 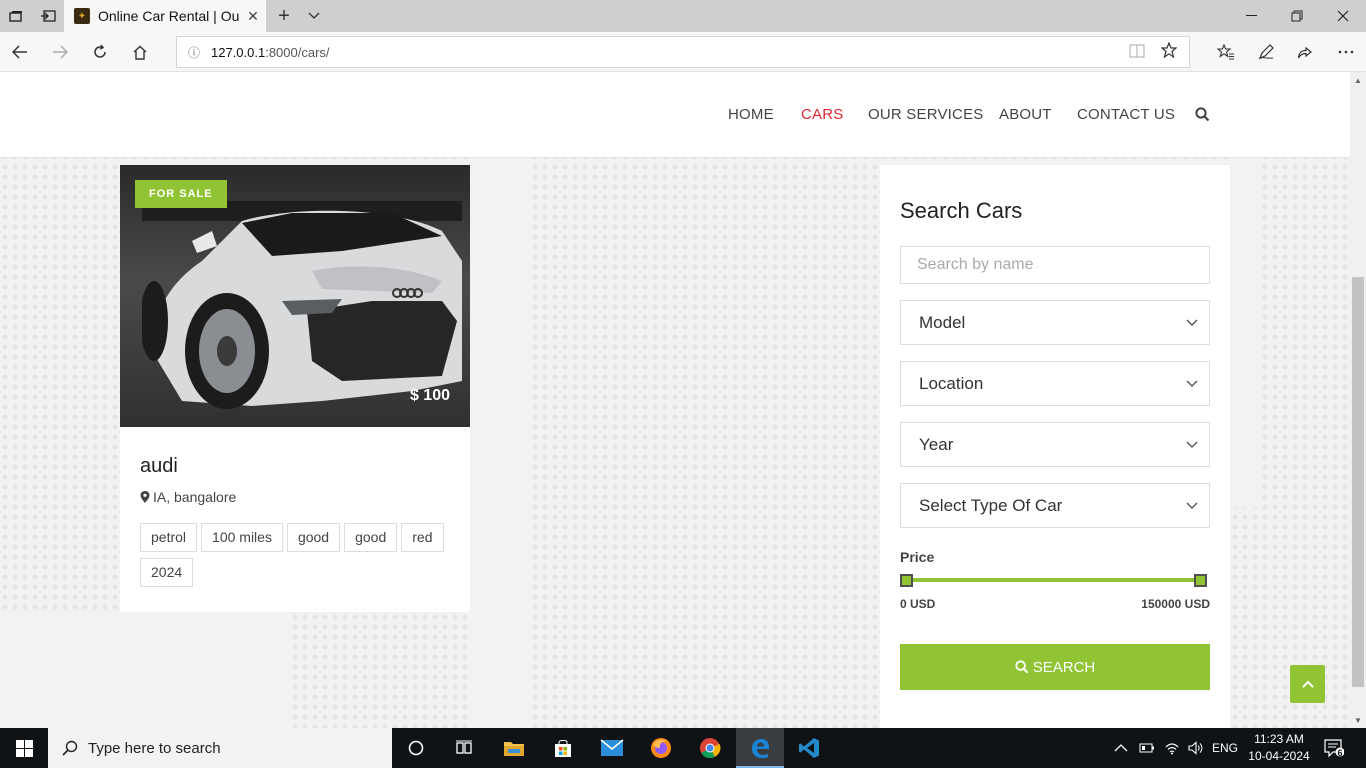 What do you see at coordinates (1137, 52) in the screenshot?
I see `reading-view-icon` at bounding box center [1137, 52].